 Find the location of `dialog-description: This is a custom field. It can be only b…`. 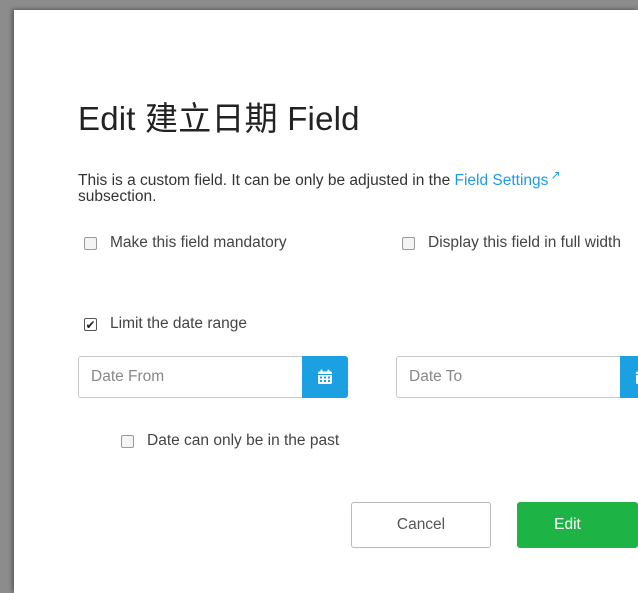

dialog-description: This is a custom field. It can be only b… is located at coordinates (356, 186).